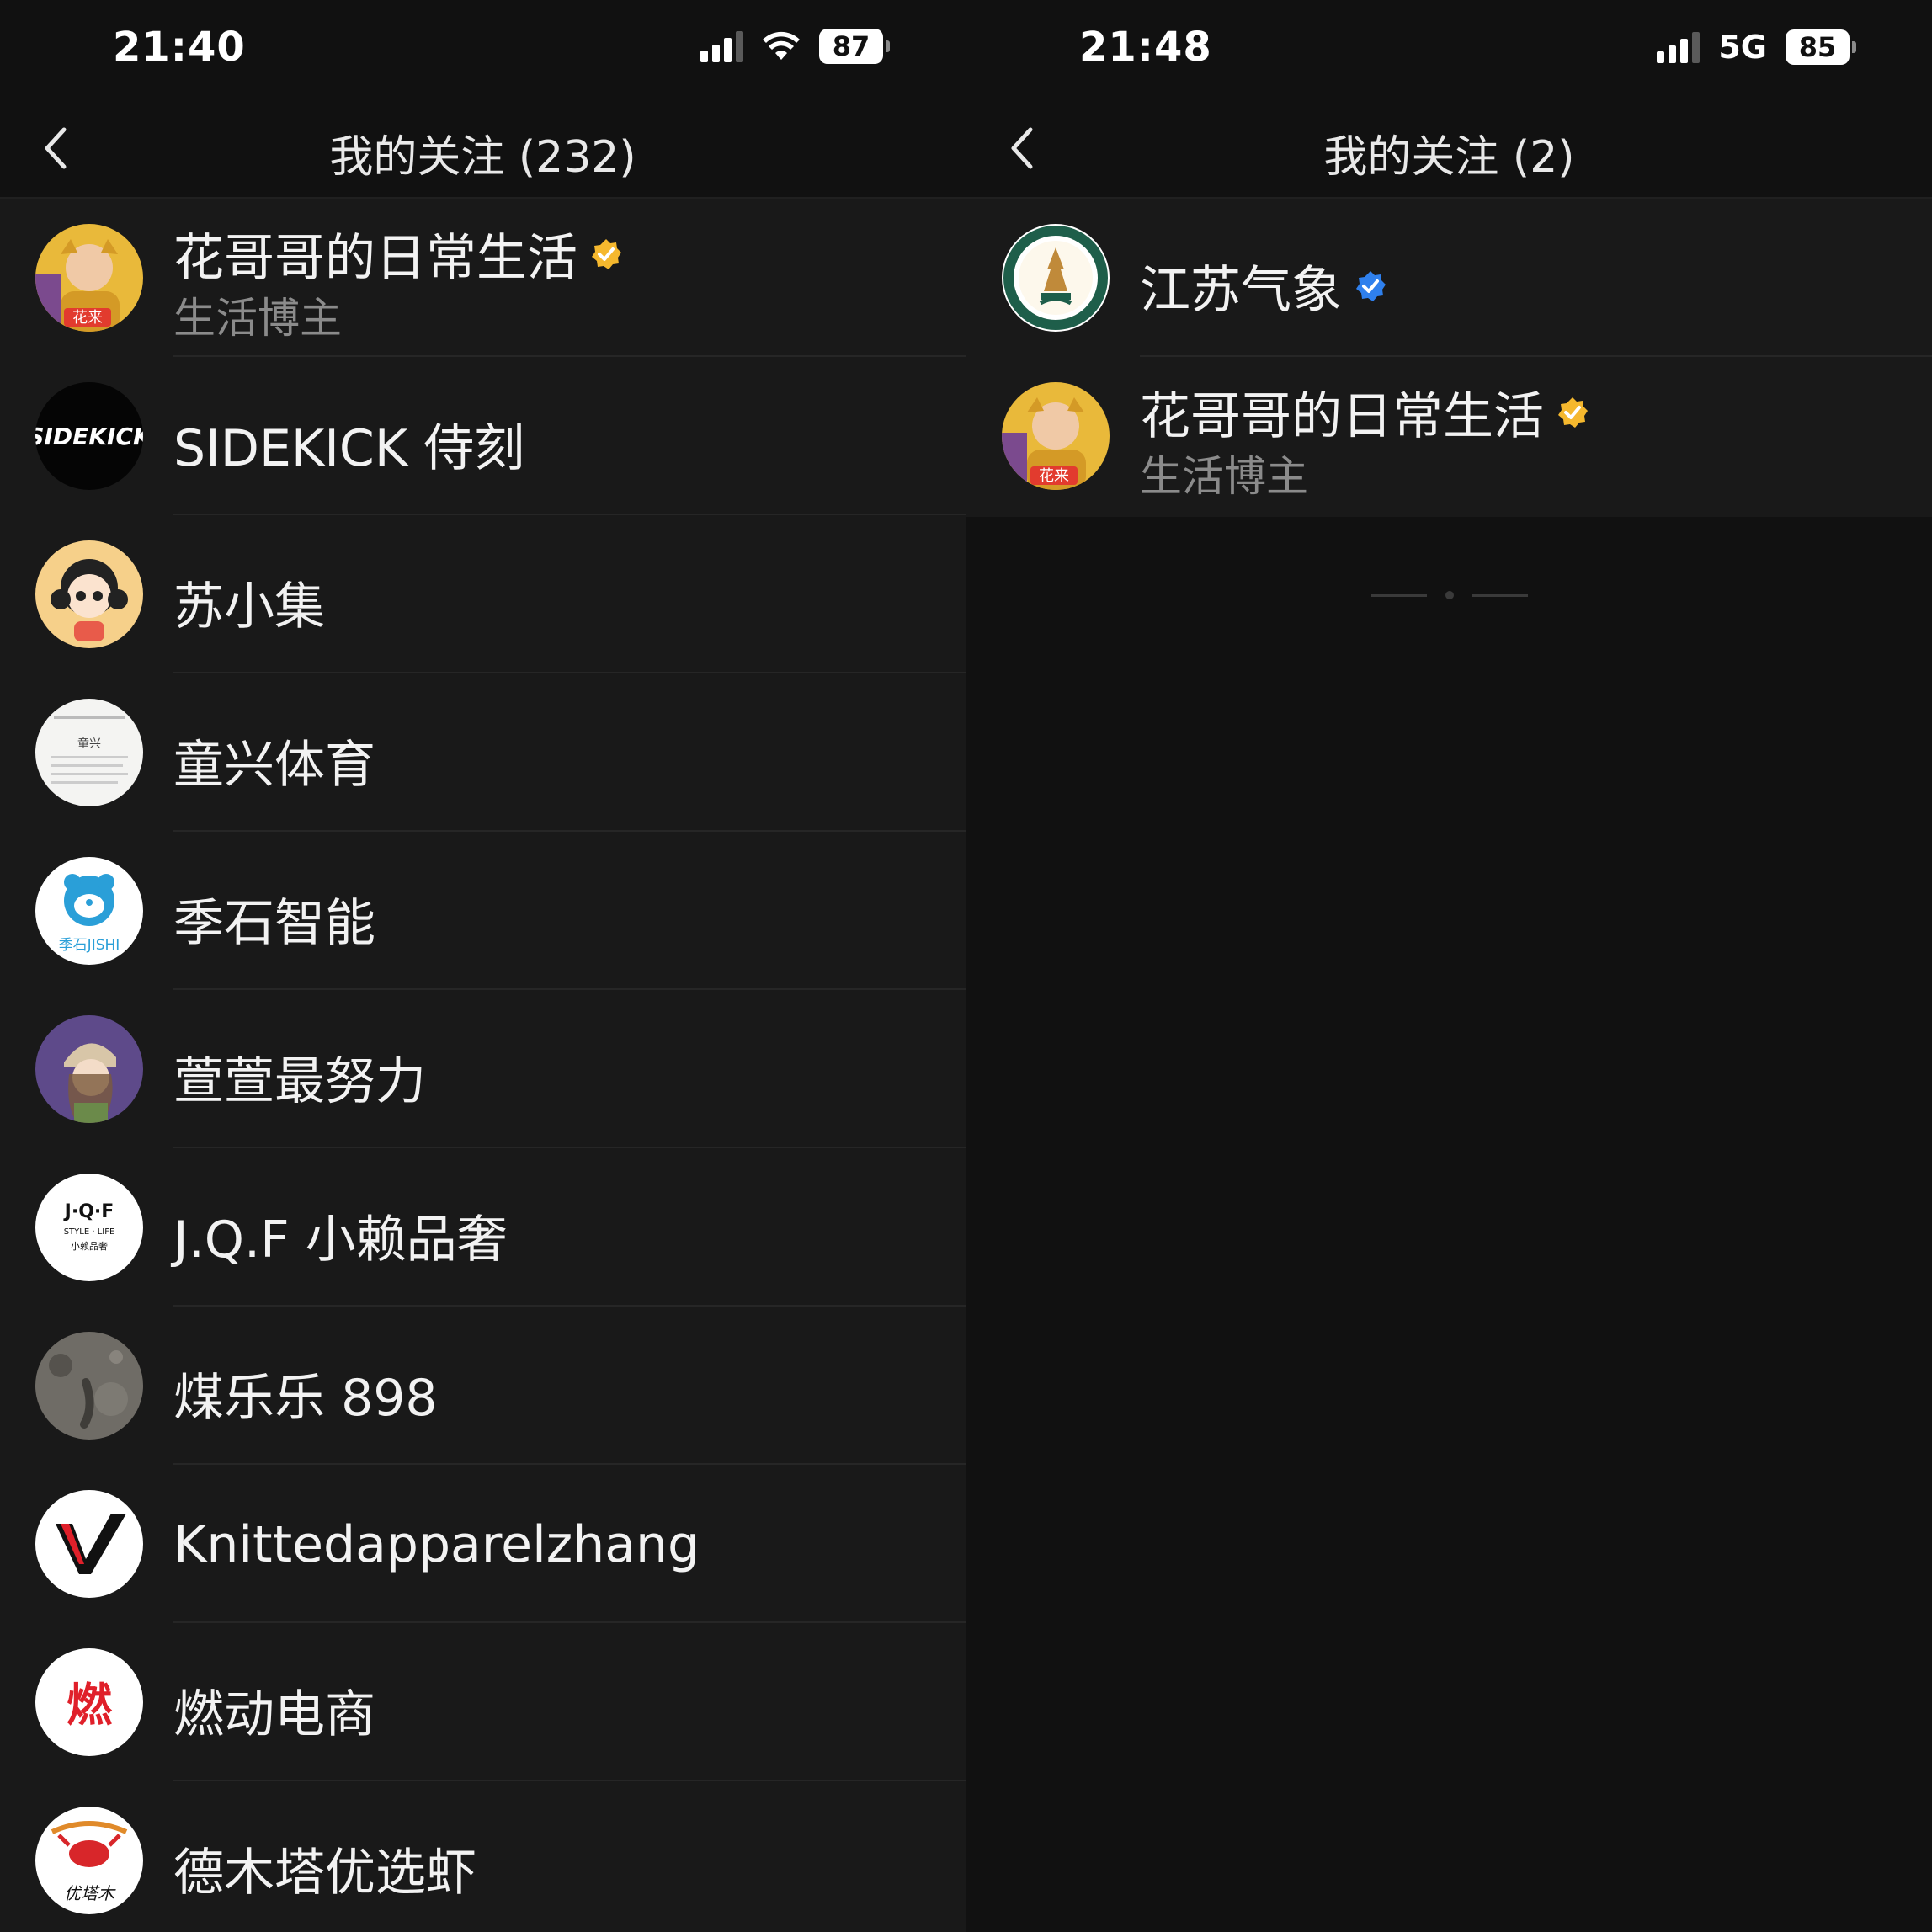  What do you see at coordinates (483, 50) in the screenshot?
I see `status-bar: 21:40 87` at bounding box center [483, 50].